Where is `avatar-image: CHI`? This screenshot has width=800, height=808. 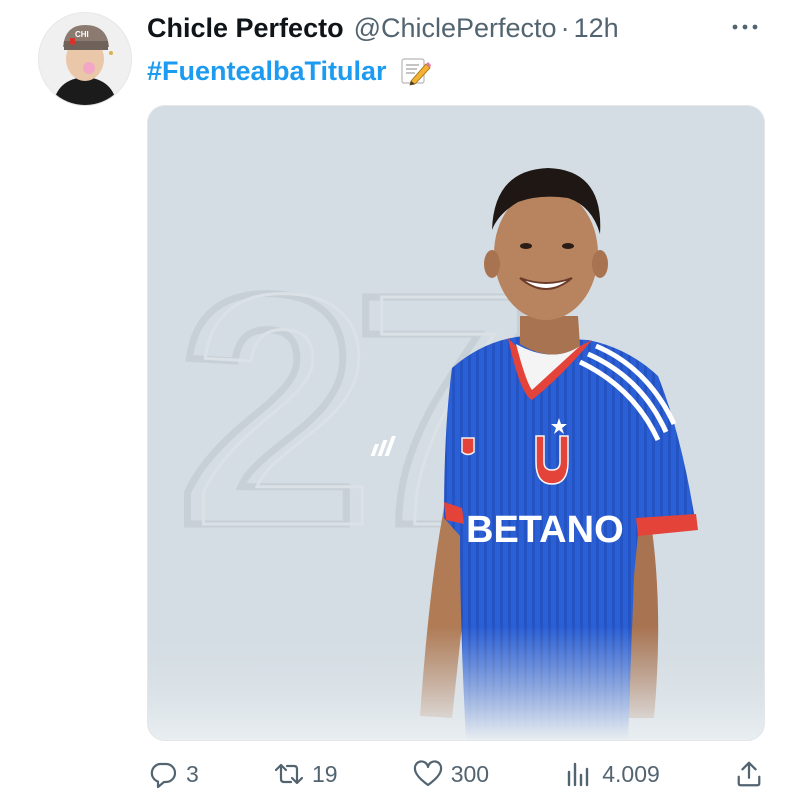 avatar-image: CHI is located at coordinates (85, 59).